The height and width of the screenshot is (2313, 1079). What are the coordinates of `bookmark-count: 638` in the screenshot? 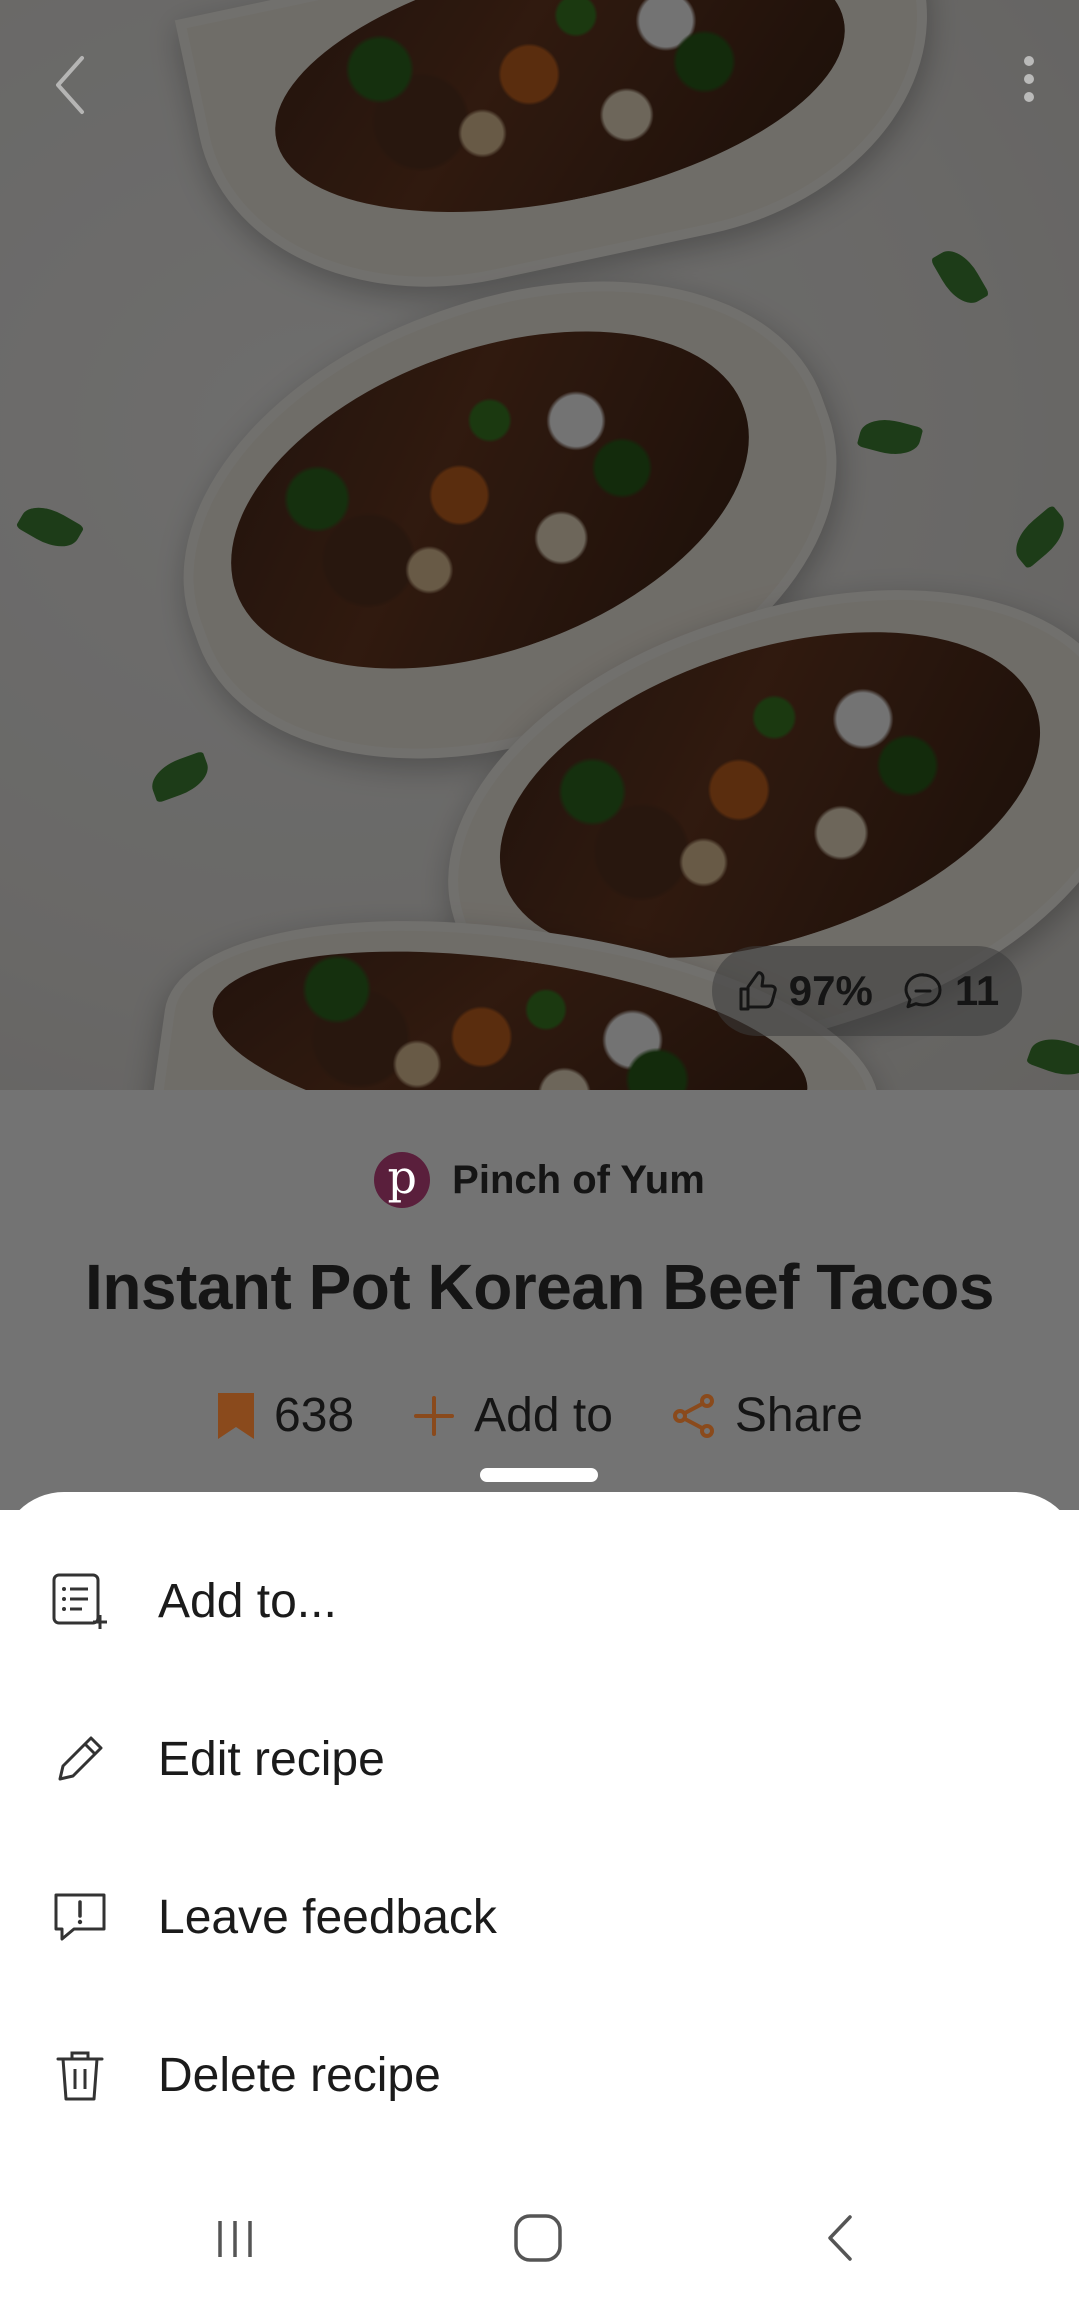 It's located at (314, 1415).